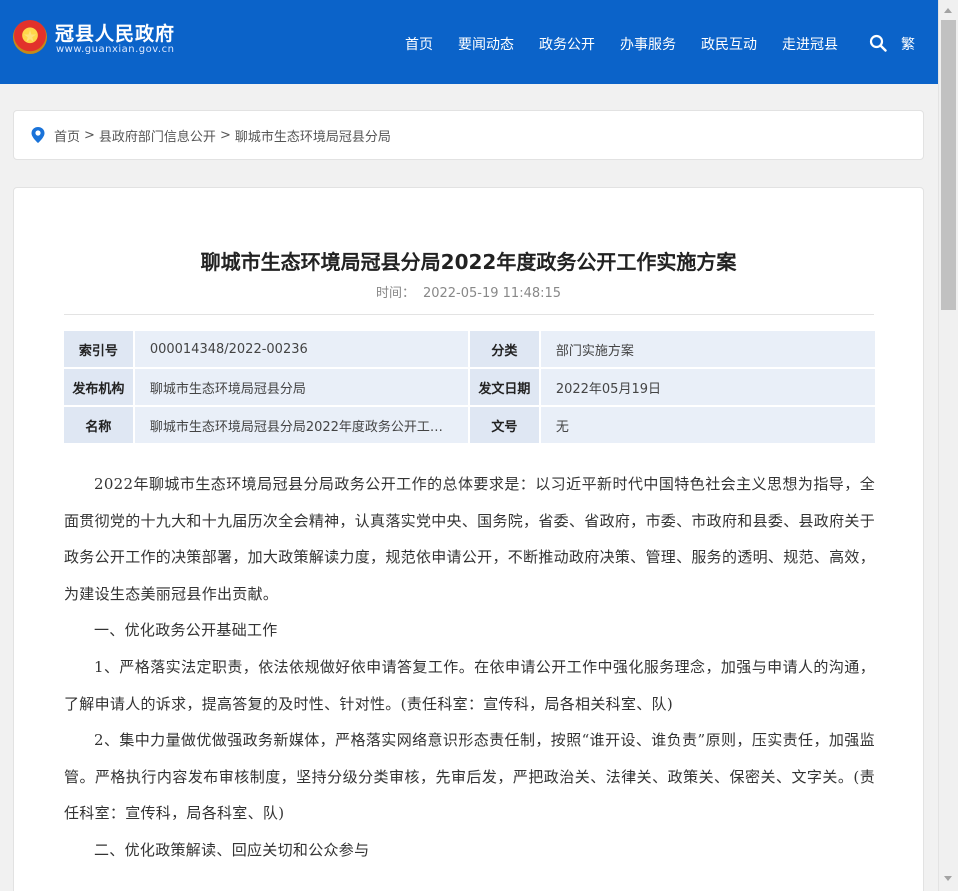 This screenshot has height=891, width=958. Describe the element at coordinates (810, 44) in the screenshot. I see `nav-item-about: 走进冠县` at that location.